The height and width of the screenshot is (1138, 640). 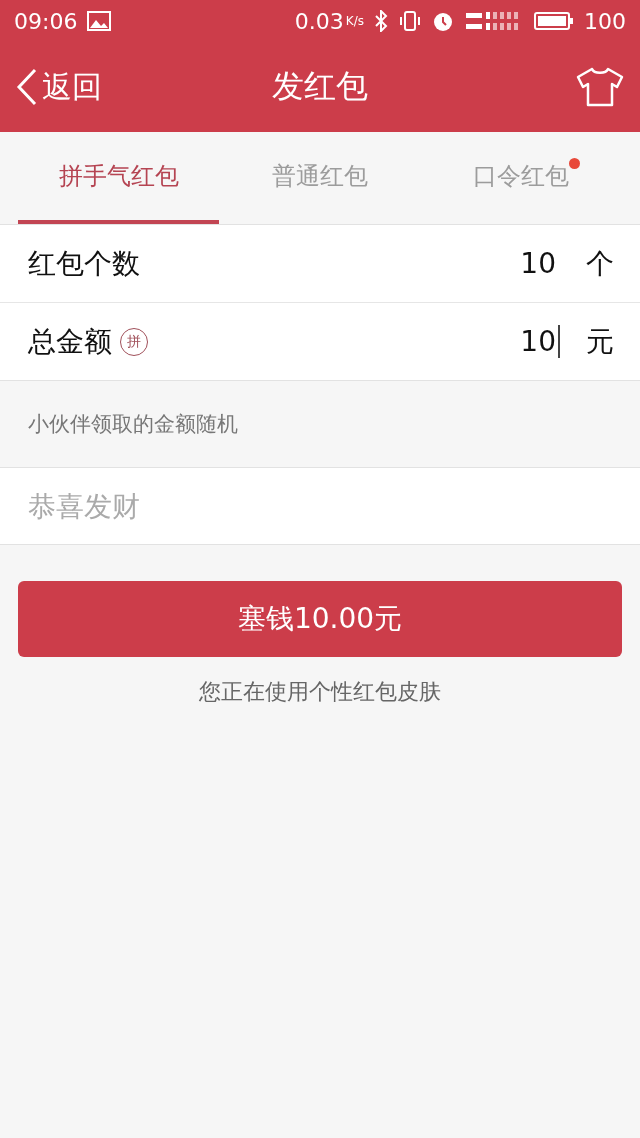 What do you see at coordinates (600, 341) in the screenshot?
I see `unit-label: 元` at bounding box center [600, 341].